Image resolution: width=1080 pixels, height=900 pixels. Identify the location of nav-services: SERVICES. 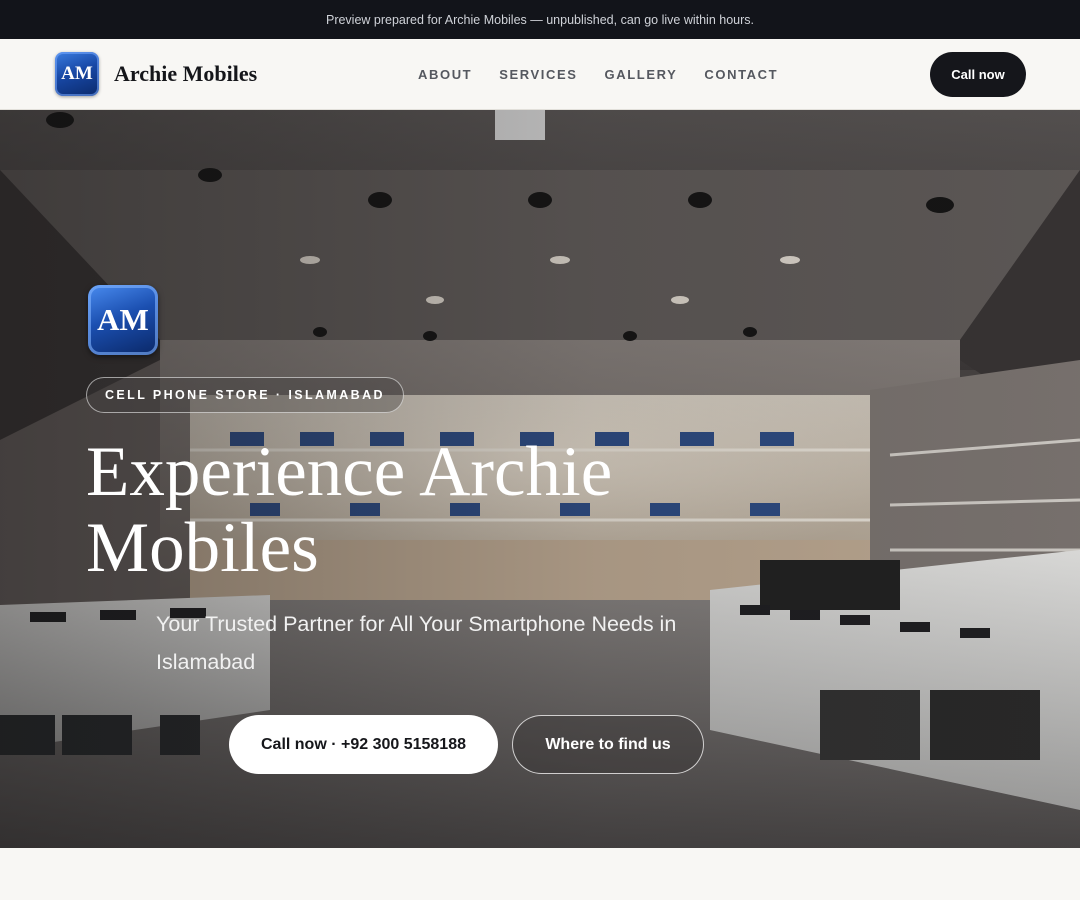
(538, 74).